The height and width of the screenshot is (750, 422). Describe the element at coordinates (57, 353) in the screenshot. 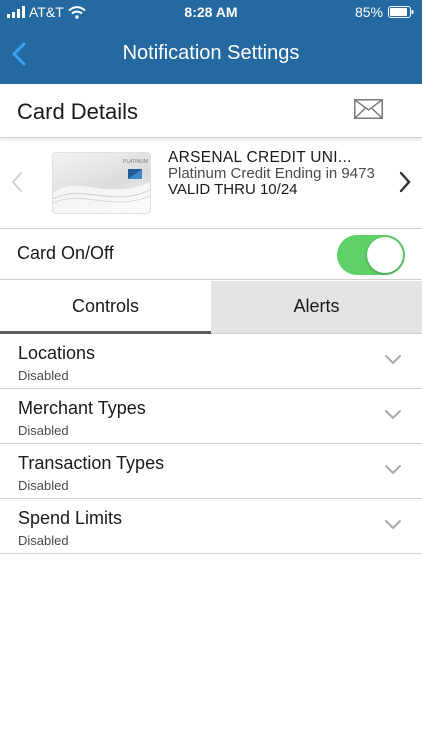

I see `list-item-title: Locations` at that location.